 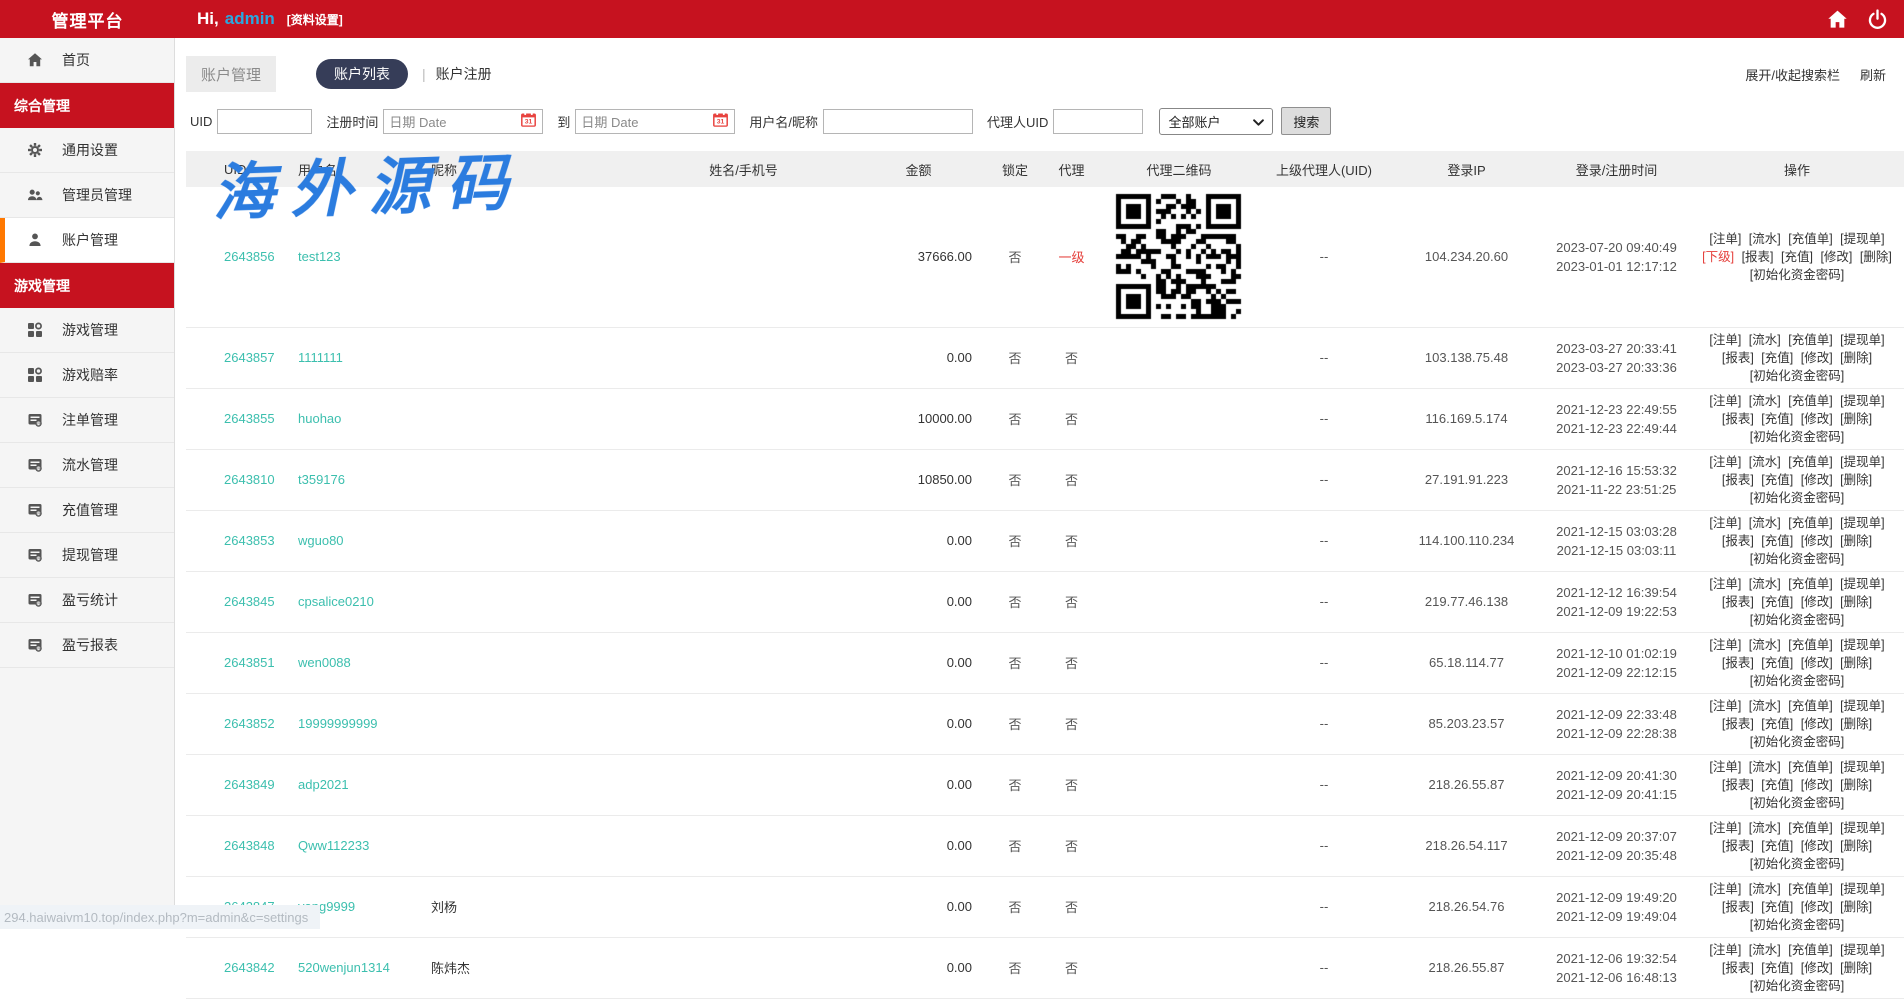 I want to click on username-link: 19999999999, so click(x=338, y=723).